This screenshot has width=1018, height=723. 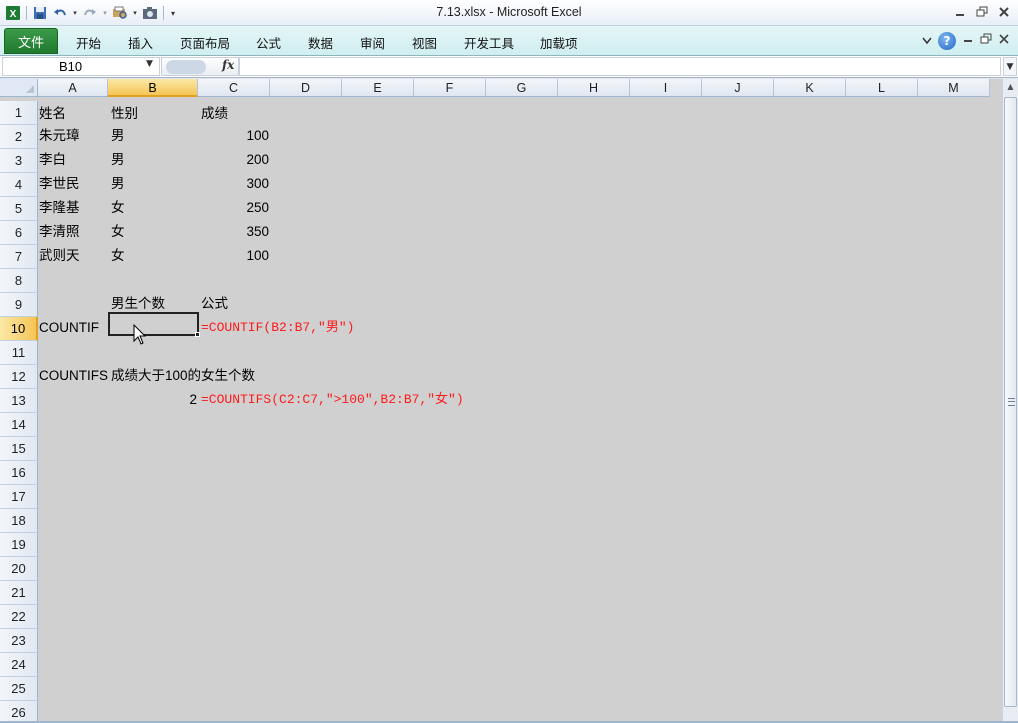 I want to click on cell-A12: COUNTIFS, so click(x=73, y=375).